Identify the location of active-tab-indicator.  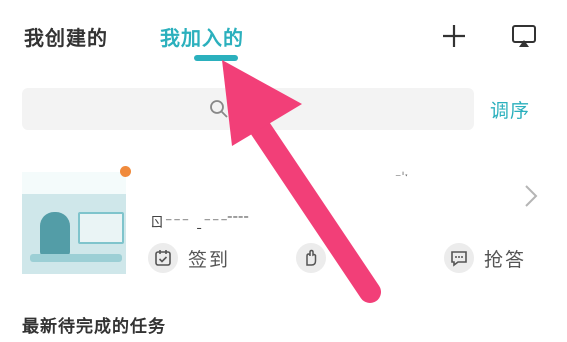
(216, 58).